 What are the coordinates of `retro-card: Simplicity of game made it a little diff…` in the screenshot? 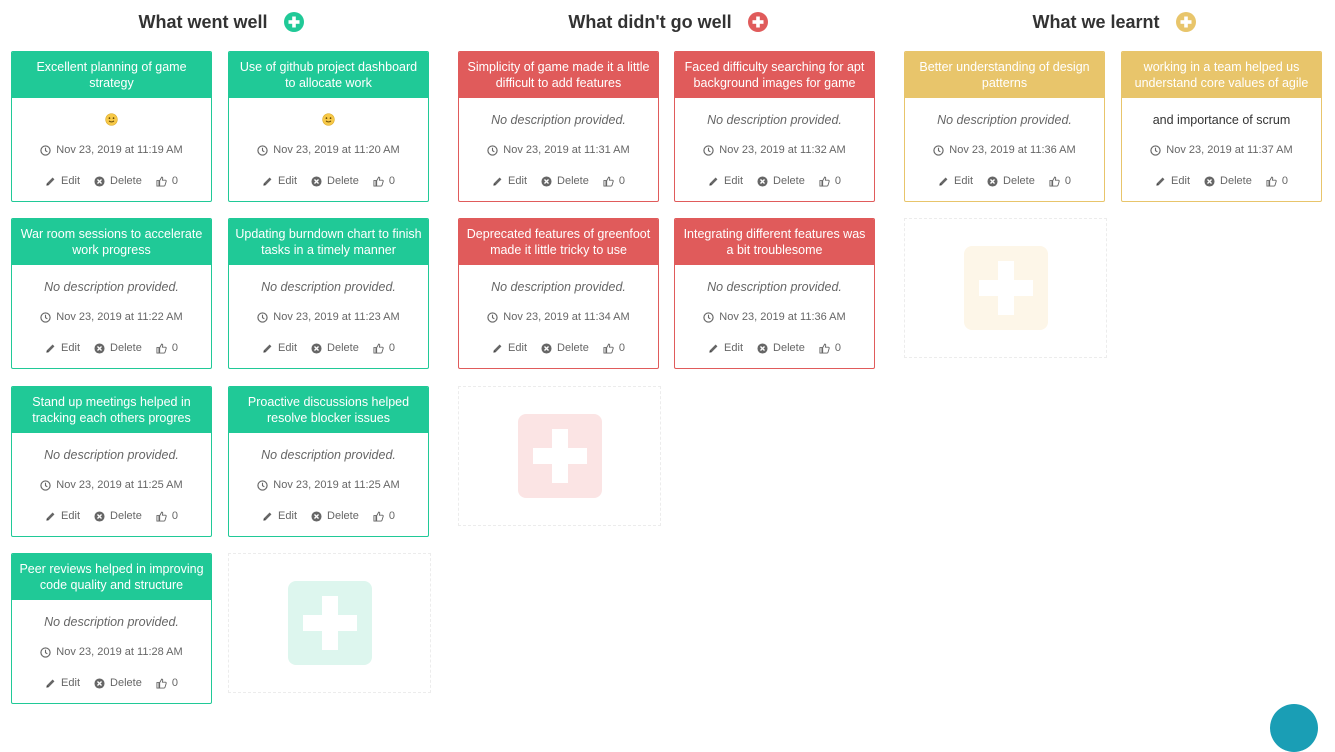 It's located at (558, 126).